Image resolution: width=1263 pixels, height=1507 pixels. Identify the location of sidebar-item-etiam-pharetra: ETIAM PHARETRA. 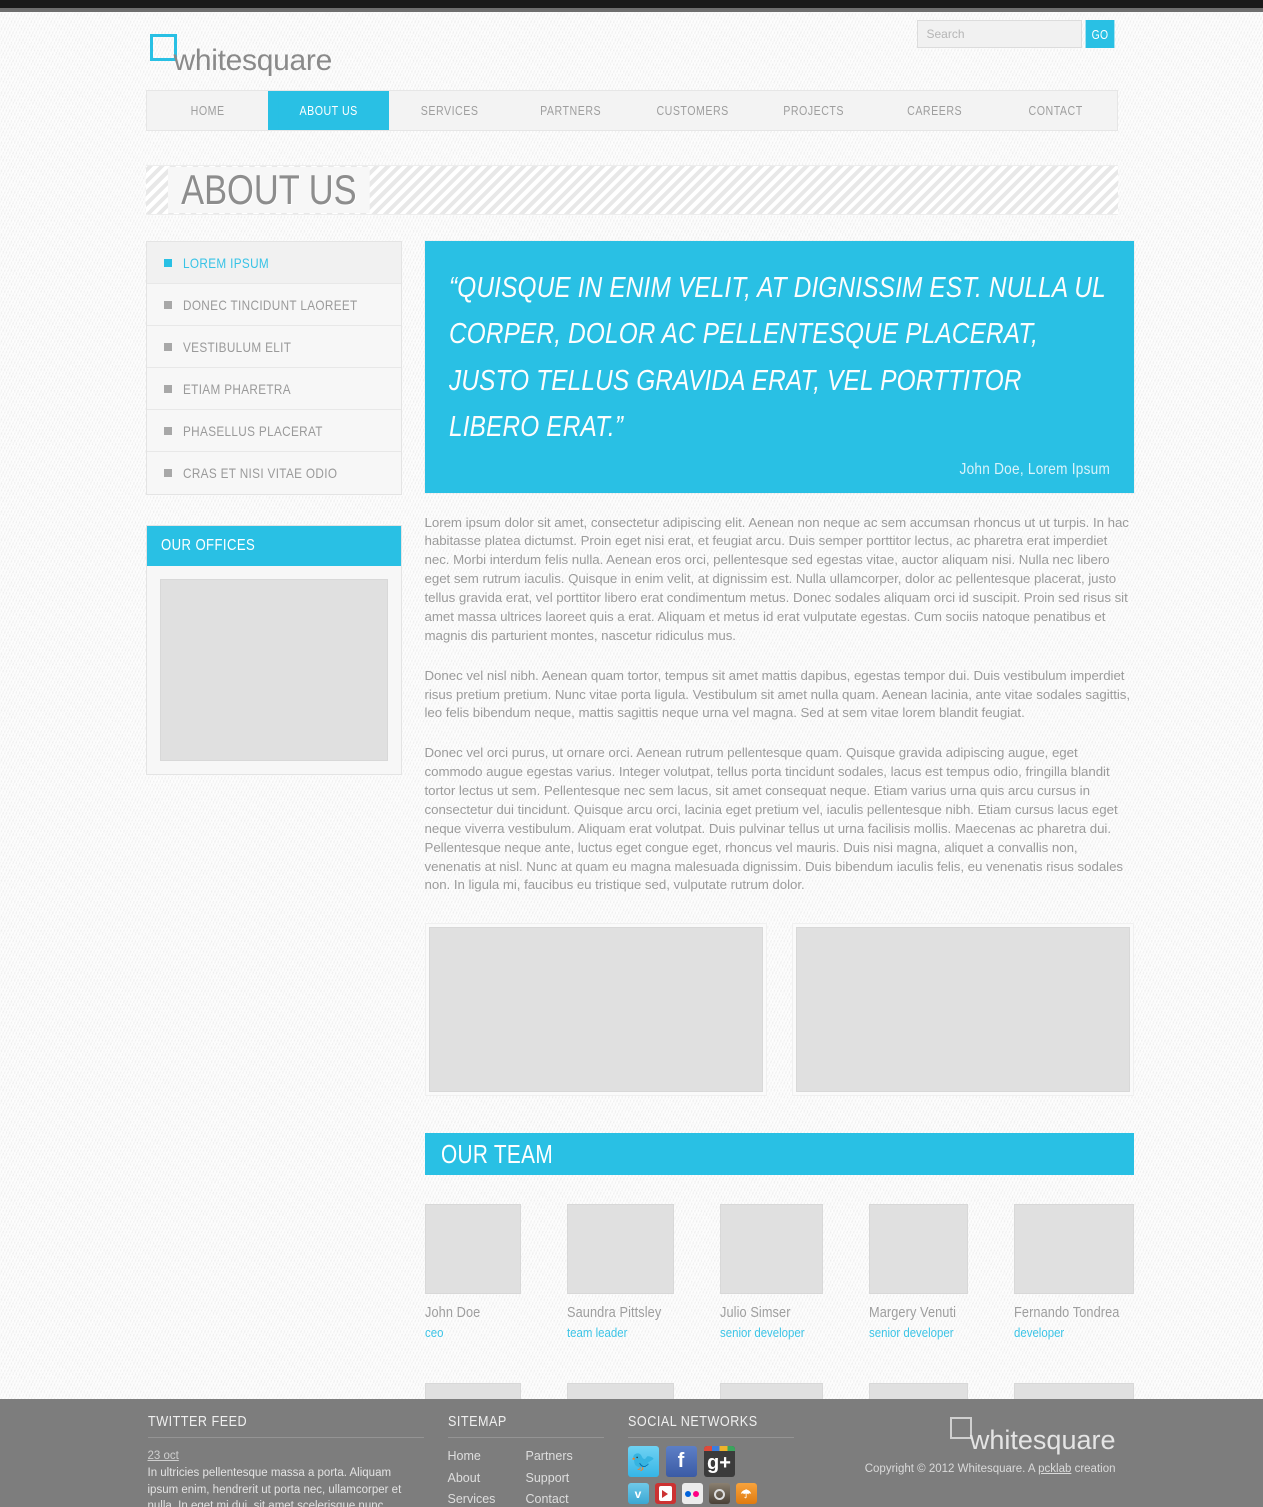
(273, 389).